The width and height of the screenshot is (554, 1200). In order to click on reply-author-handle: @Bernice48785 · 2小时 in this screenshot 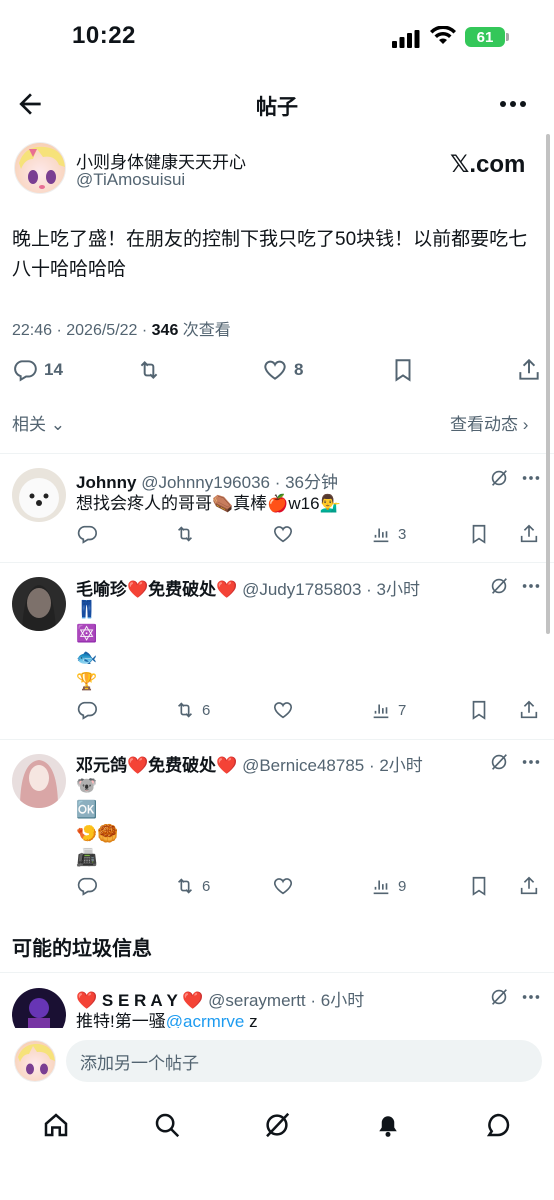, I will do `click(332, 765)`.